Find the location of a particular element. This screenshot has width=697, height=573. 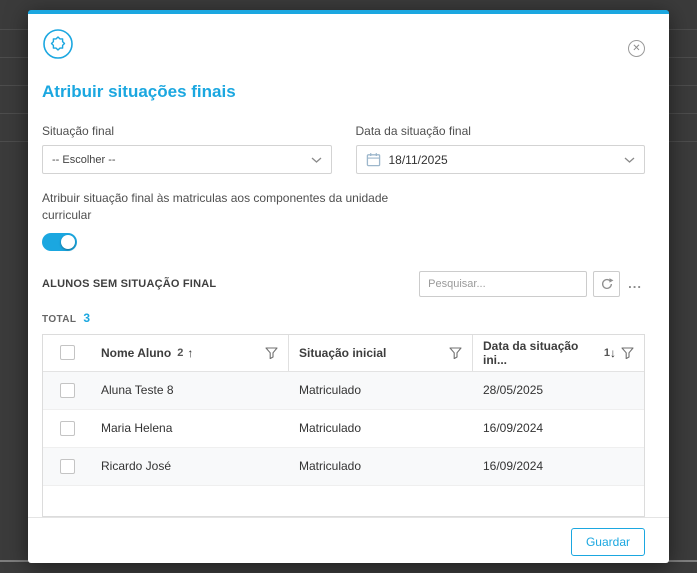

date-picker is located at coordinates (500, 159).